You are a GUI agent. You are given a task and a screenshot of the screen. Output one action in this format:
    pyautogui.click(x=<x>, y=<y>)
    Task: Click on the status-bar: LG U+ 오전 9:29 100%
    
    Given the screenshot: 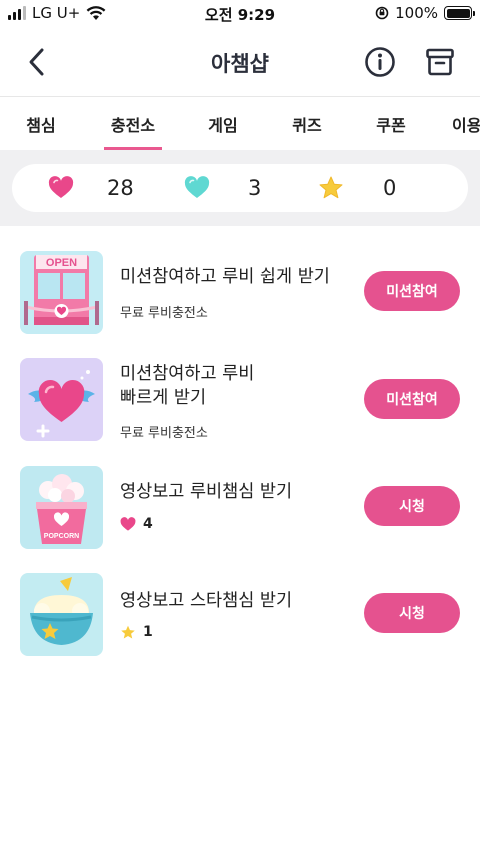 What is the action you would take?
    pyautogui.click(x=240, y=14)
    